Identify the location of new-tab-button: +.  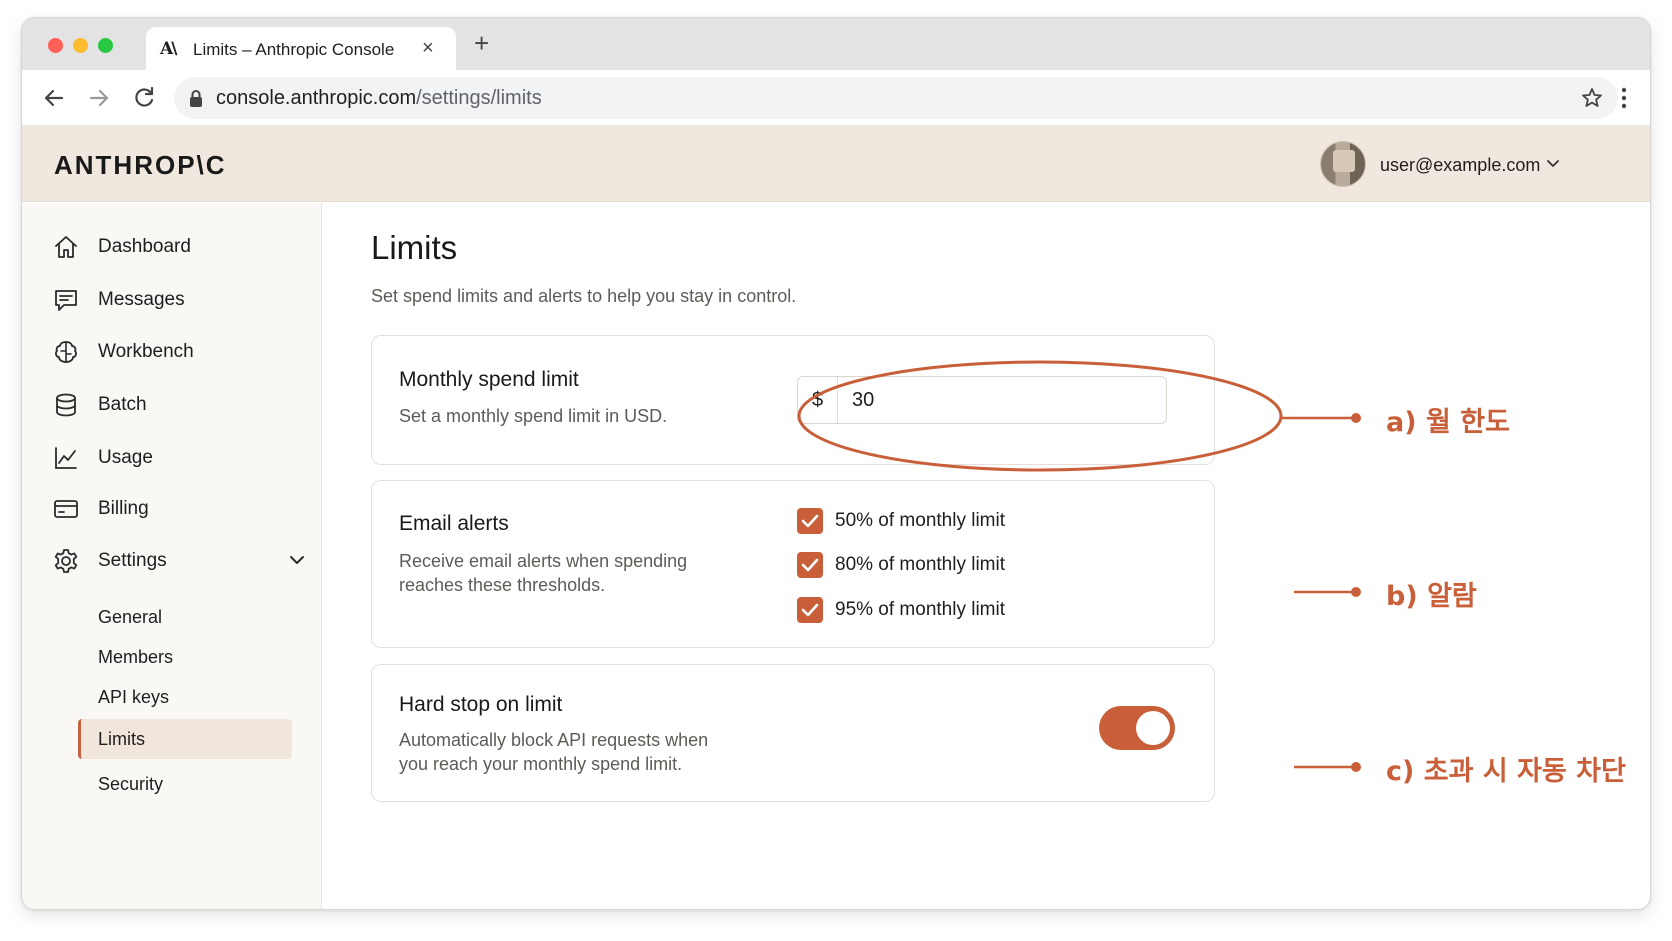
(481, 43).